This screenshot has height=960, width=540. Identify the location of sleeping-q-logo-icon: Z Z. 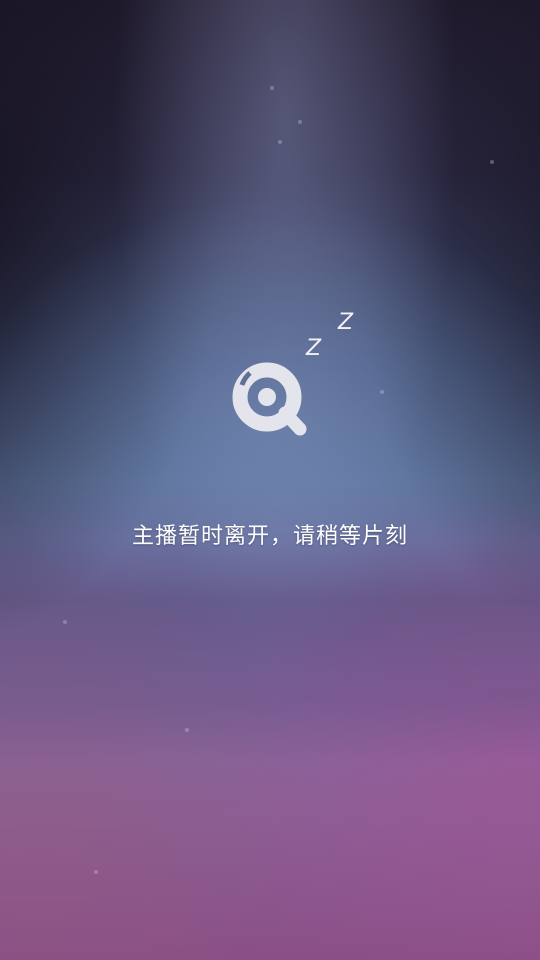
(293, 373).